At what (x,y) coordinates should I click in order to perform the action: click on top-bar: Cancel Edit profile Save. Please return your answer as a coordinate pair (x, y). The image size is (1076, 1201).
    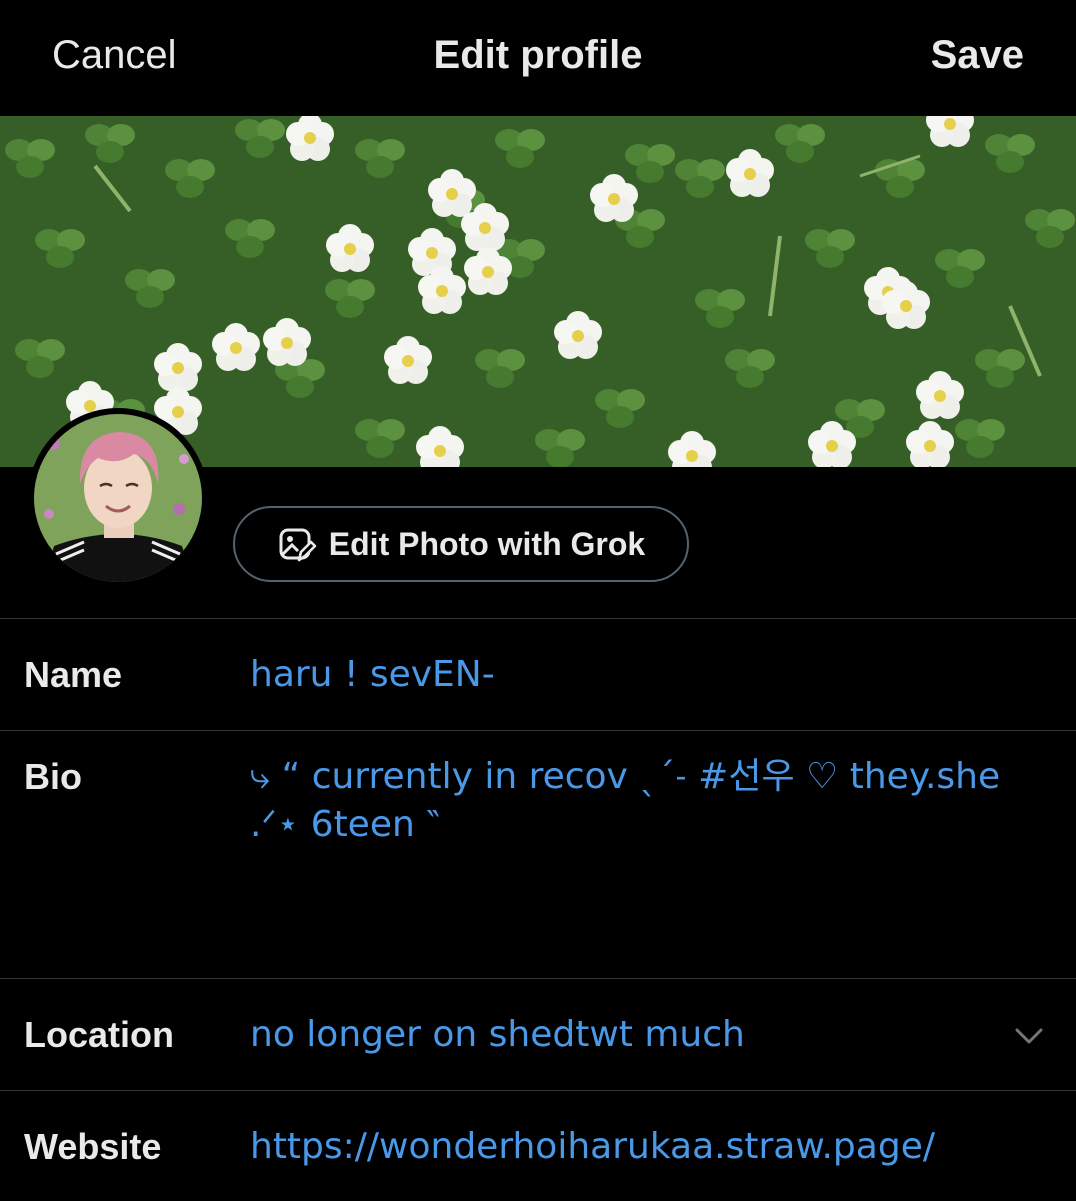
    Looking at the image, I should click on (538, 58).